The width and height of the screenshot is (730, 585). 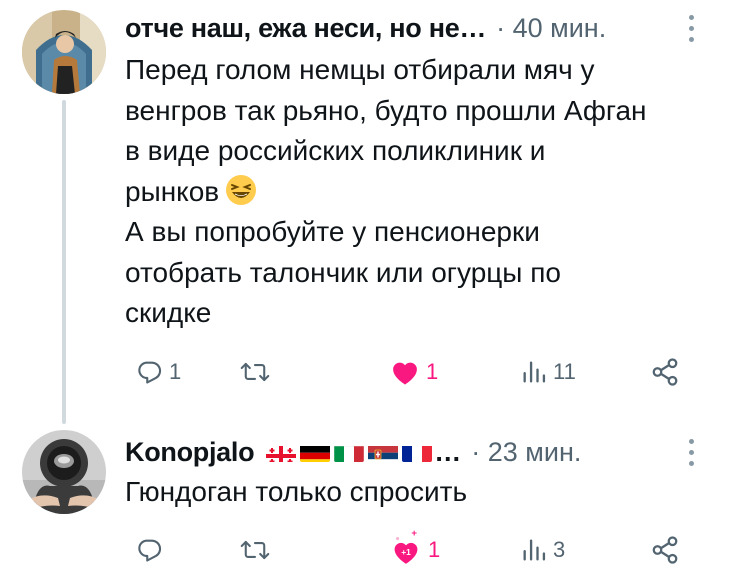 What do you see at coordinates (559, 549) in the screenshot?
I see `views-count: 3` at bounding box center [559, 549].